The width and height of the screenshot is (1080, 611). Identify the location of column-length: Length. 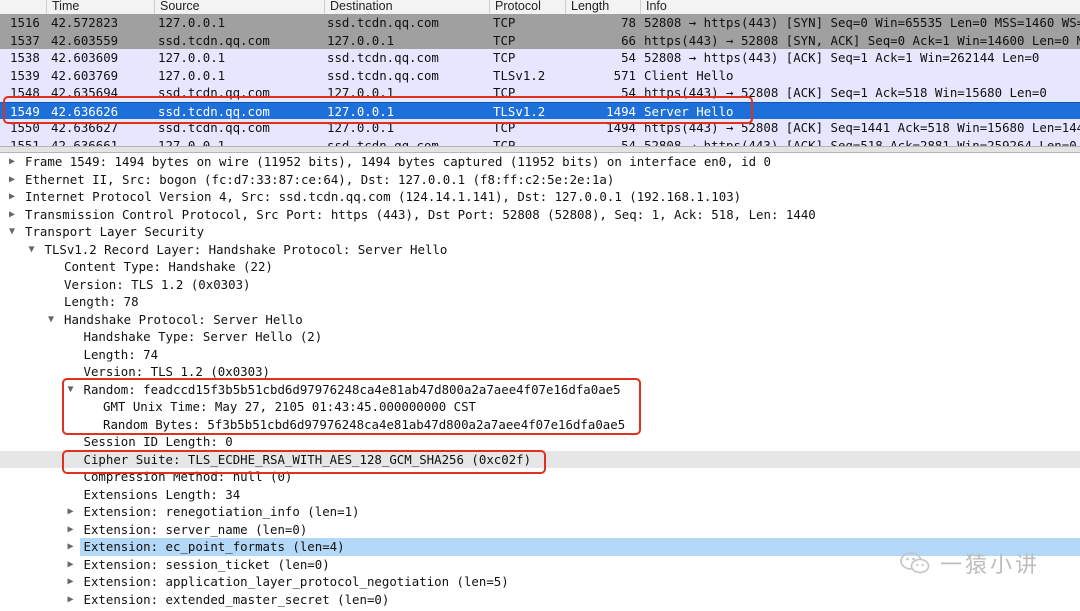
(602, 7).